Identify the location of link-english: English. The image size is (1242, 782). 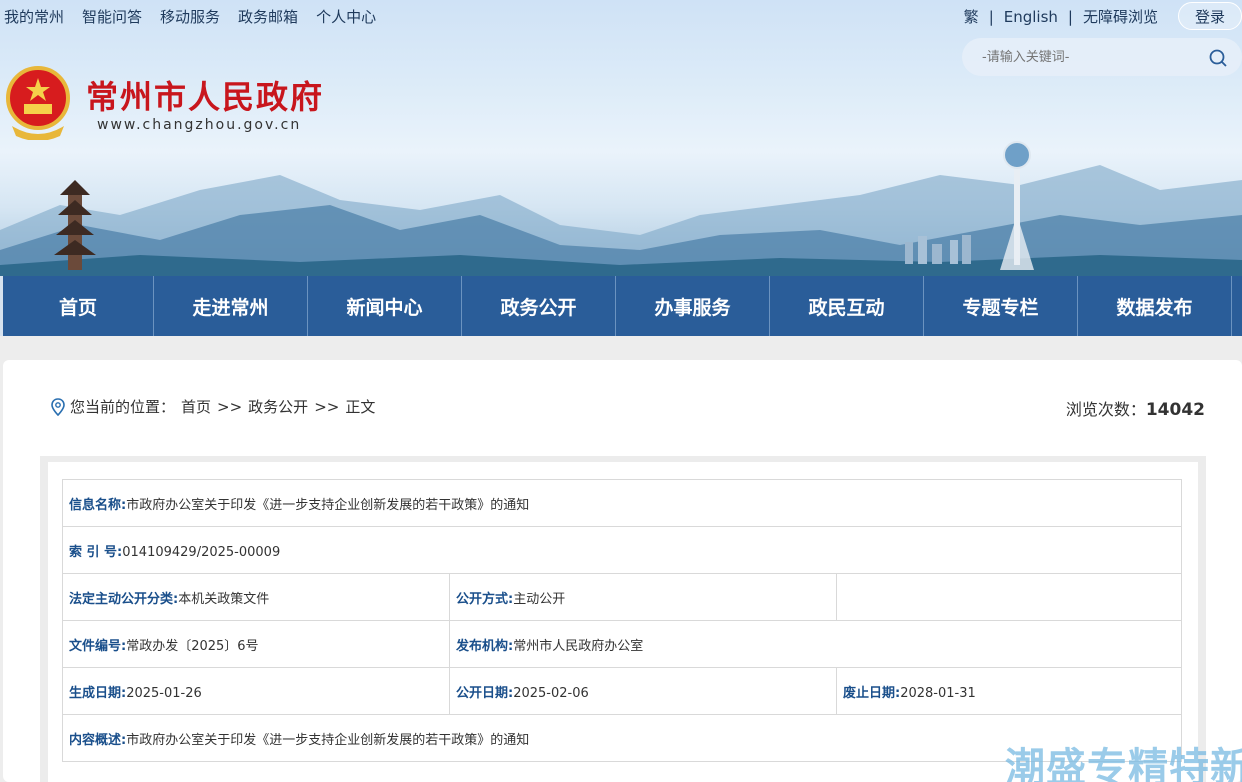
(1031, 17).